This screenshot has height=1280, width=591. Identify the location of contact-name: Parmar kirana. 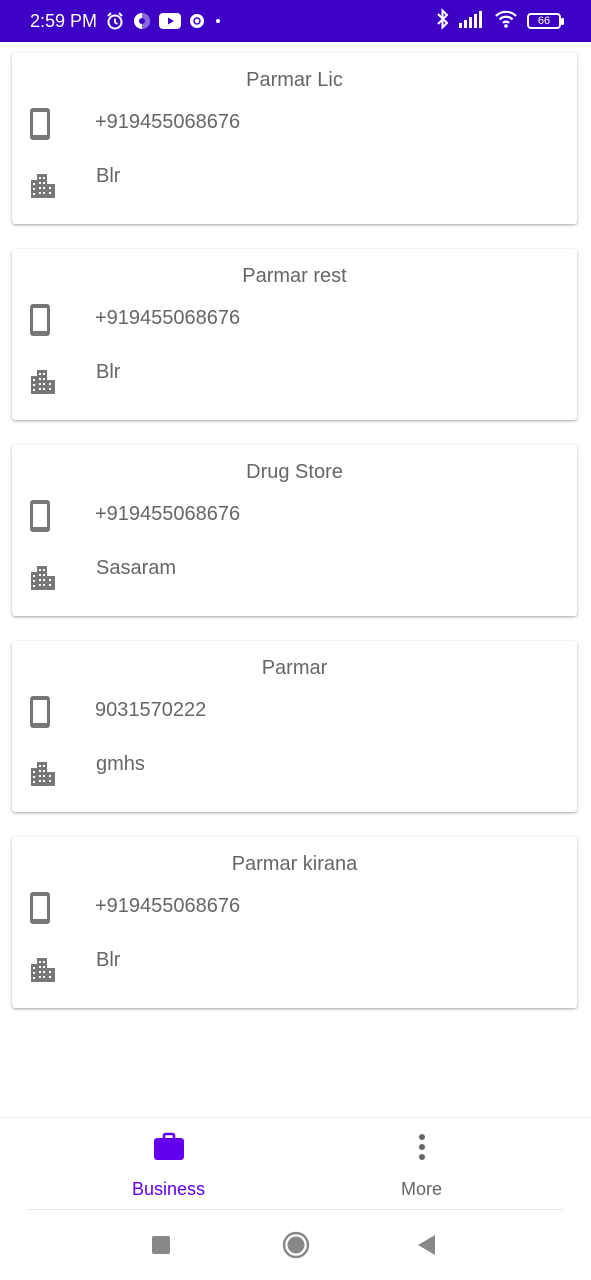
(294, 864).